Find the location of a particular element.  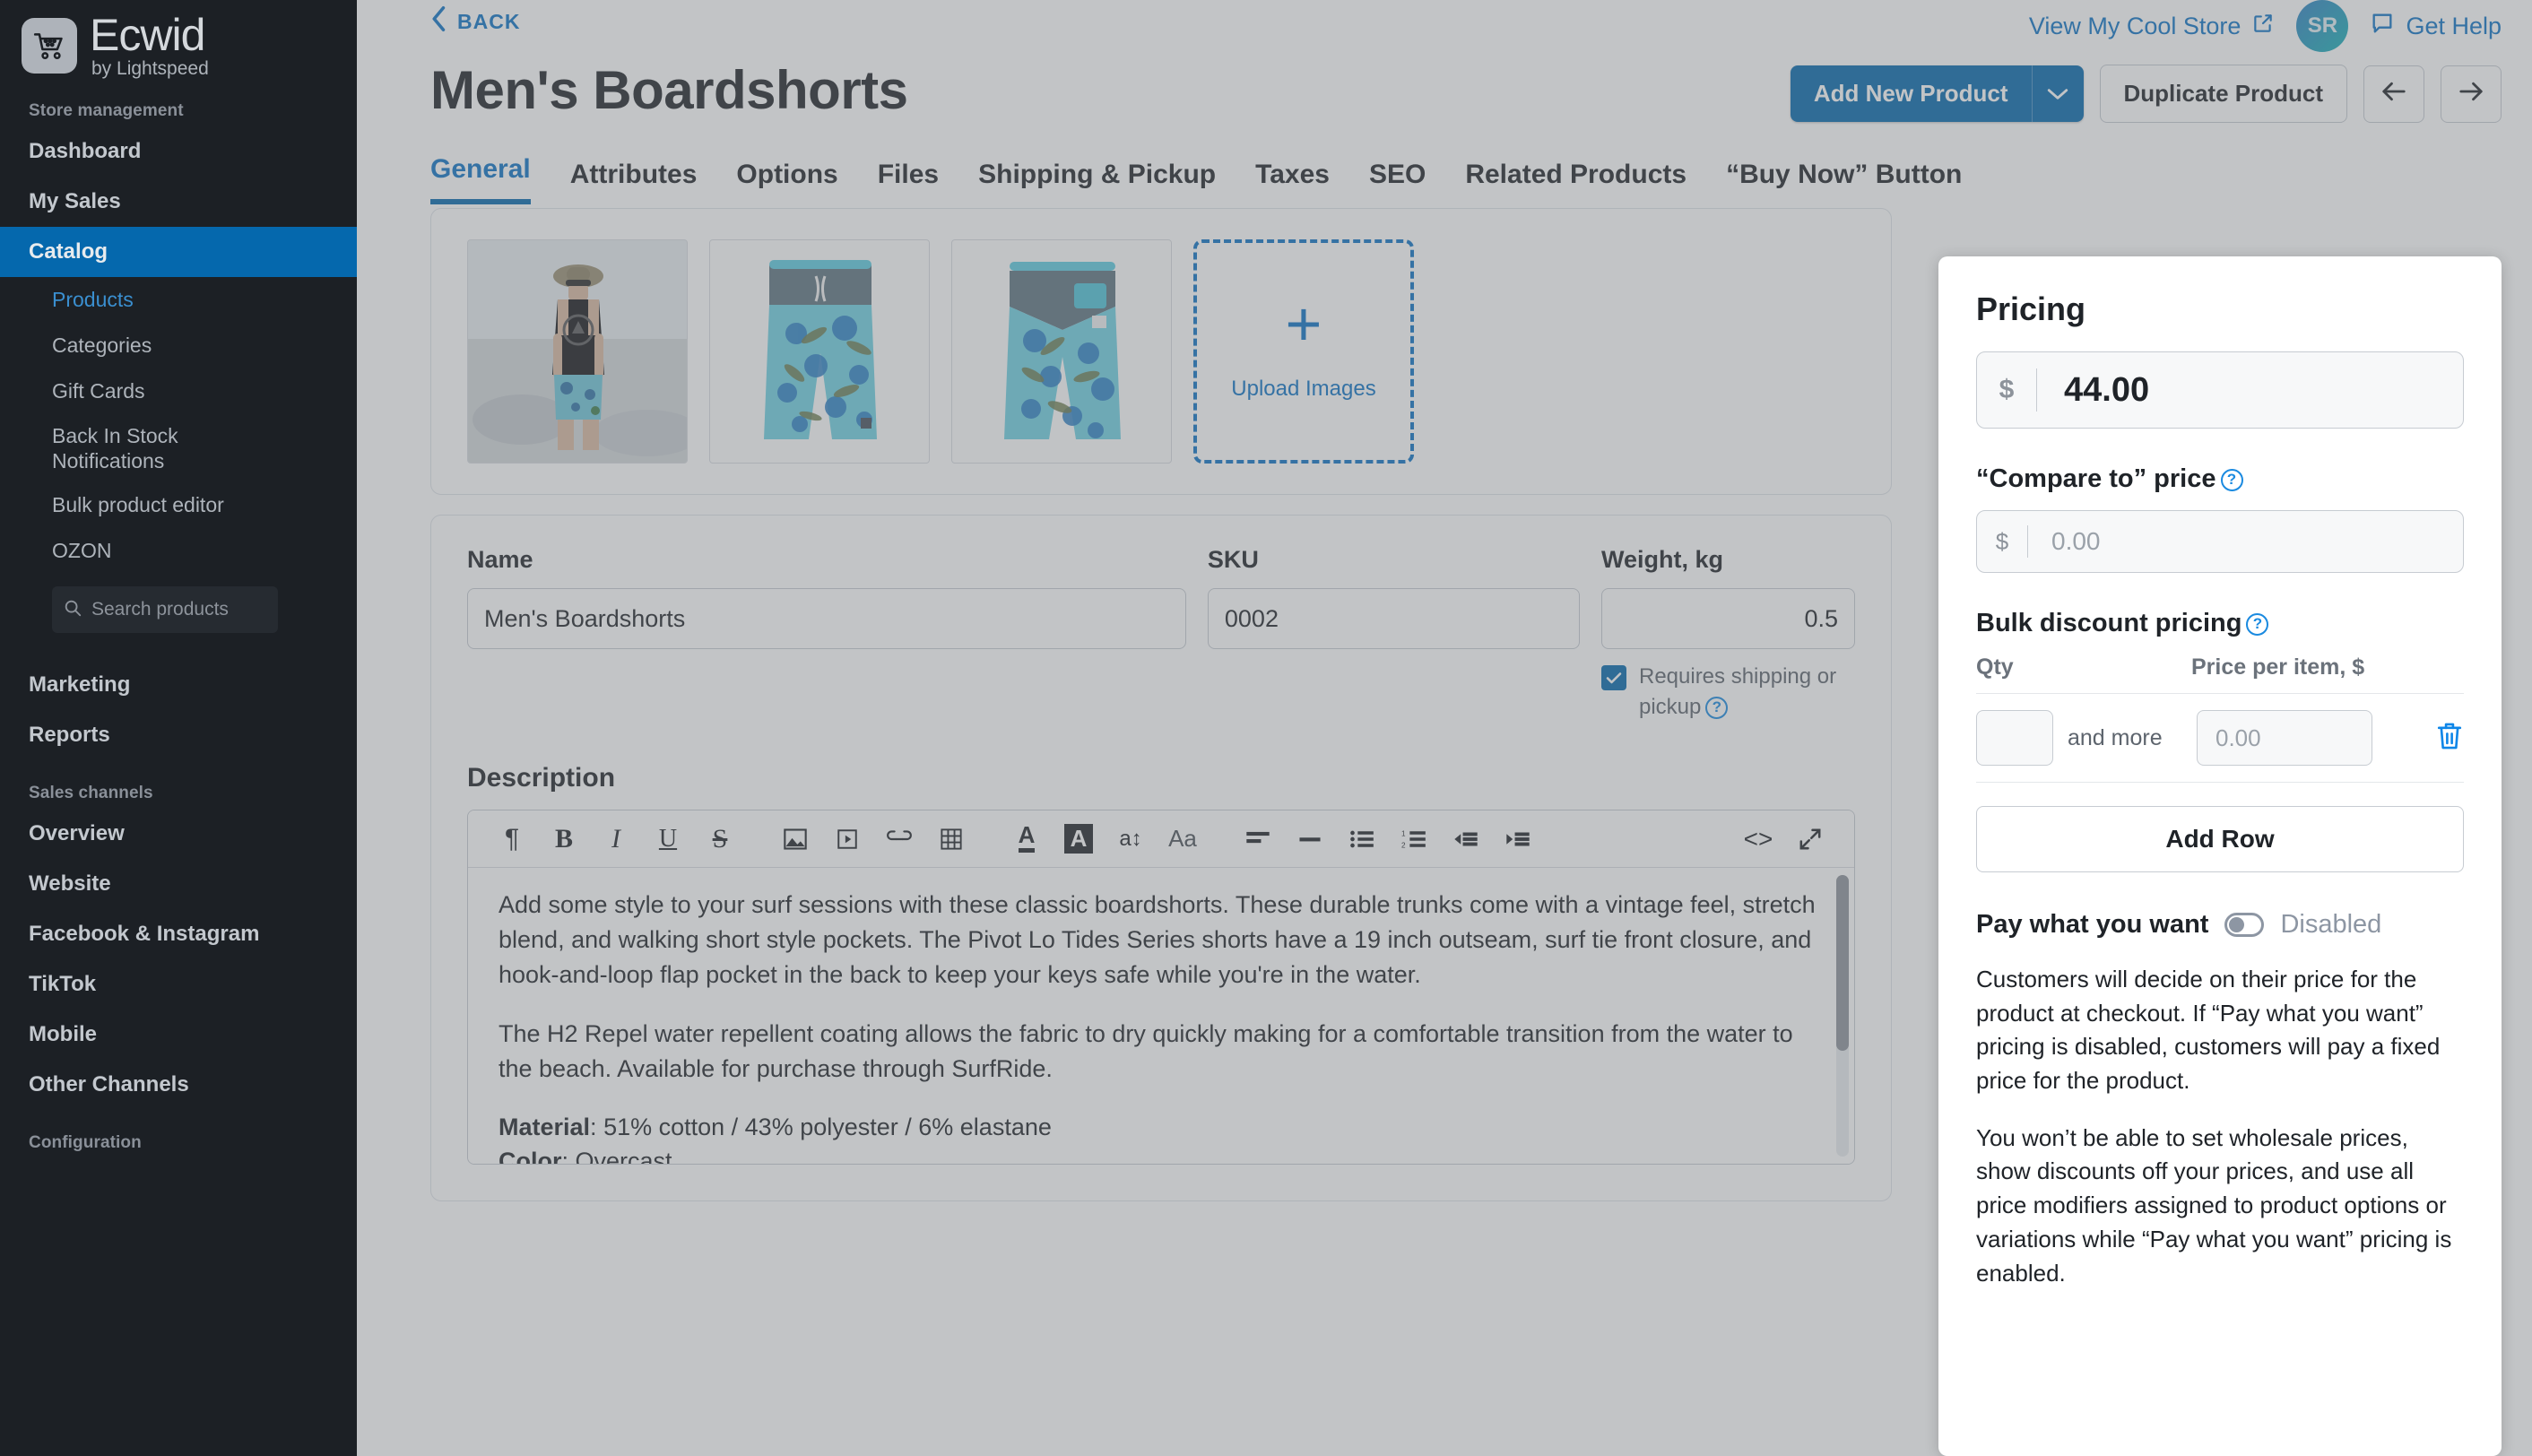

text-color-icon: A is located at coordinates (1027, 839).